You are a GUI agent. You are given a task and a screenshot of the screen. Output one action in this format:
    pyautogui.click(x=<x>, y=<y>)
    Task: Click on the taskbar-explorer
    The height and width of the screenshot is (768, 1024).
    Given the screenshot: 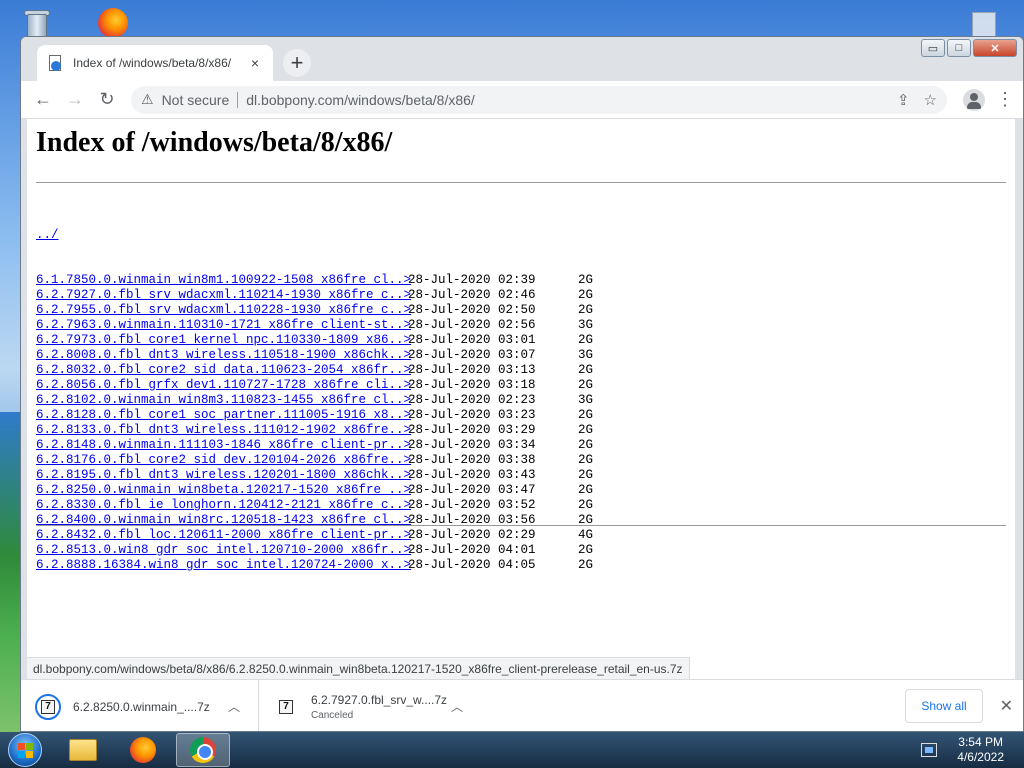 What is the action you would take?
    pyautogui.click(x=83, y=750)
    